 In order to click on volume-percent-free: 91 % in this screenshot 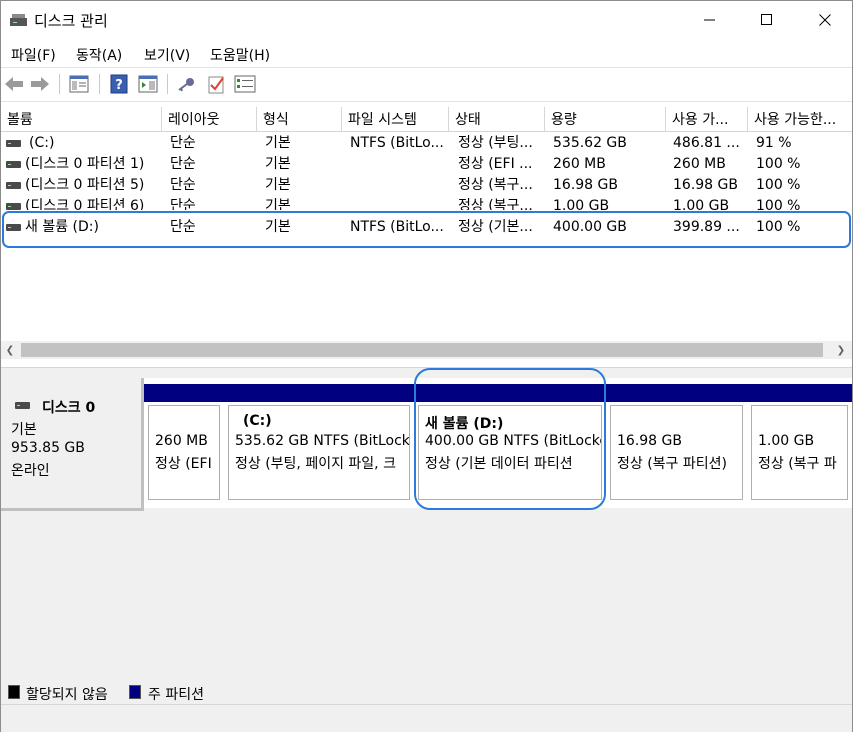, I will do `click(774, 143)`.